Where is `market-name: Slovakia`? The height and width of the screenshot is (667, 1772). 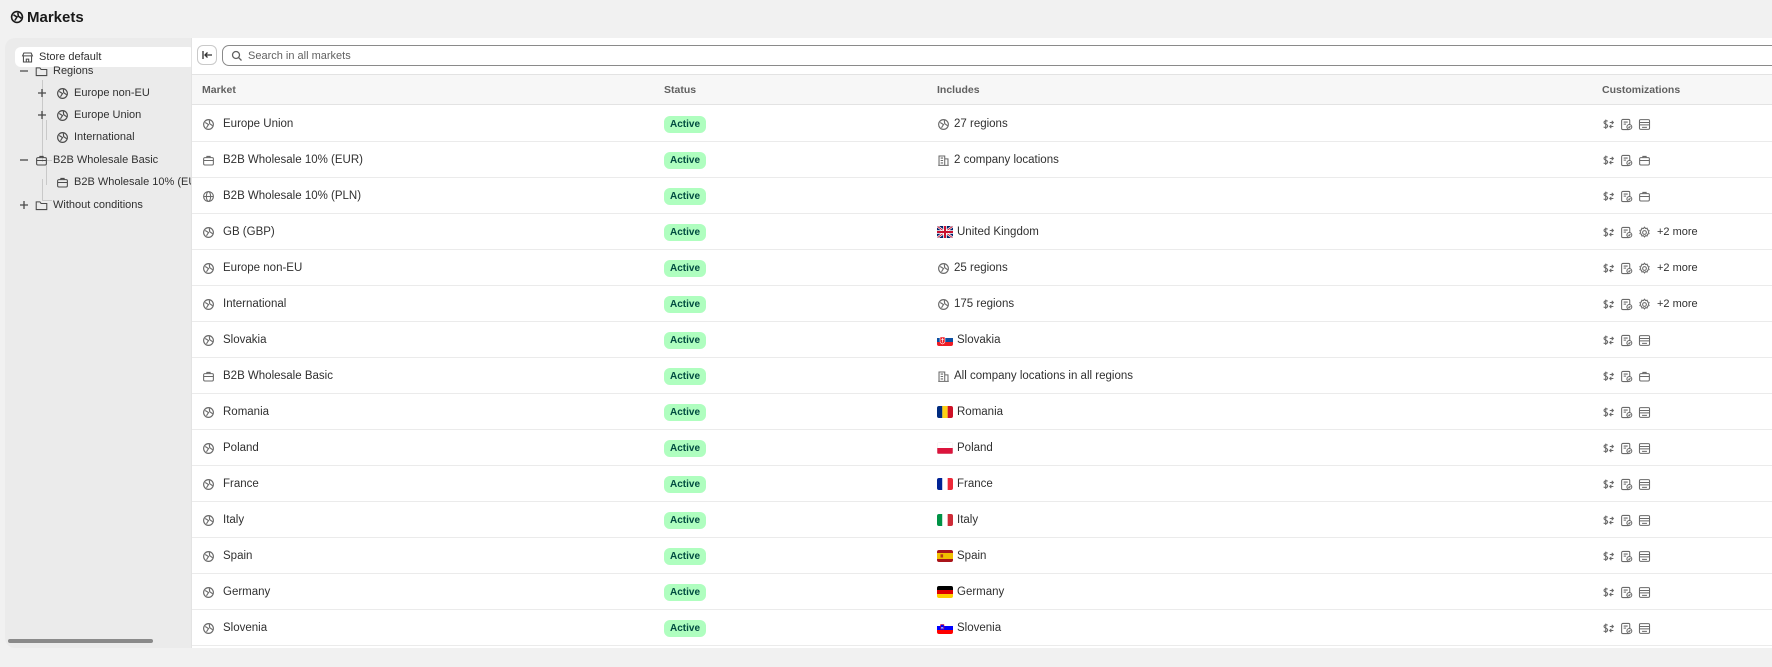 market-name: Slovakia is located at coordinates (244, 340).